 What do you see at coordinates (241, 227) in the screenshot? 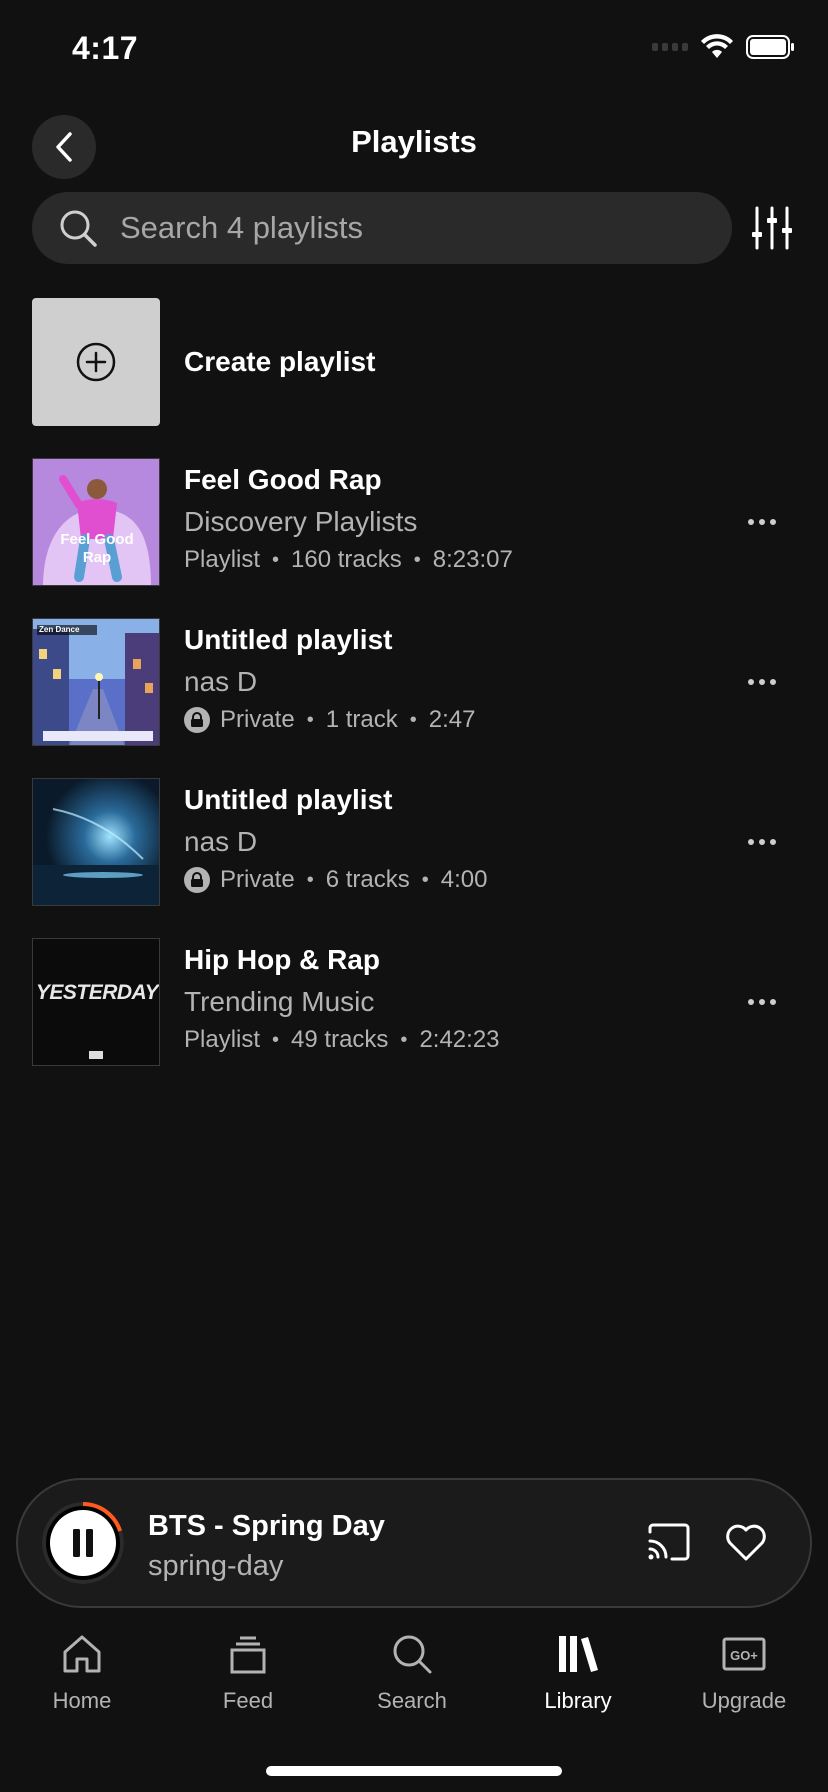
I see `search-placeholder: Search 4 playlists` at bounding box center [241, 227].